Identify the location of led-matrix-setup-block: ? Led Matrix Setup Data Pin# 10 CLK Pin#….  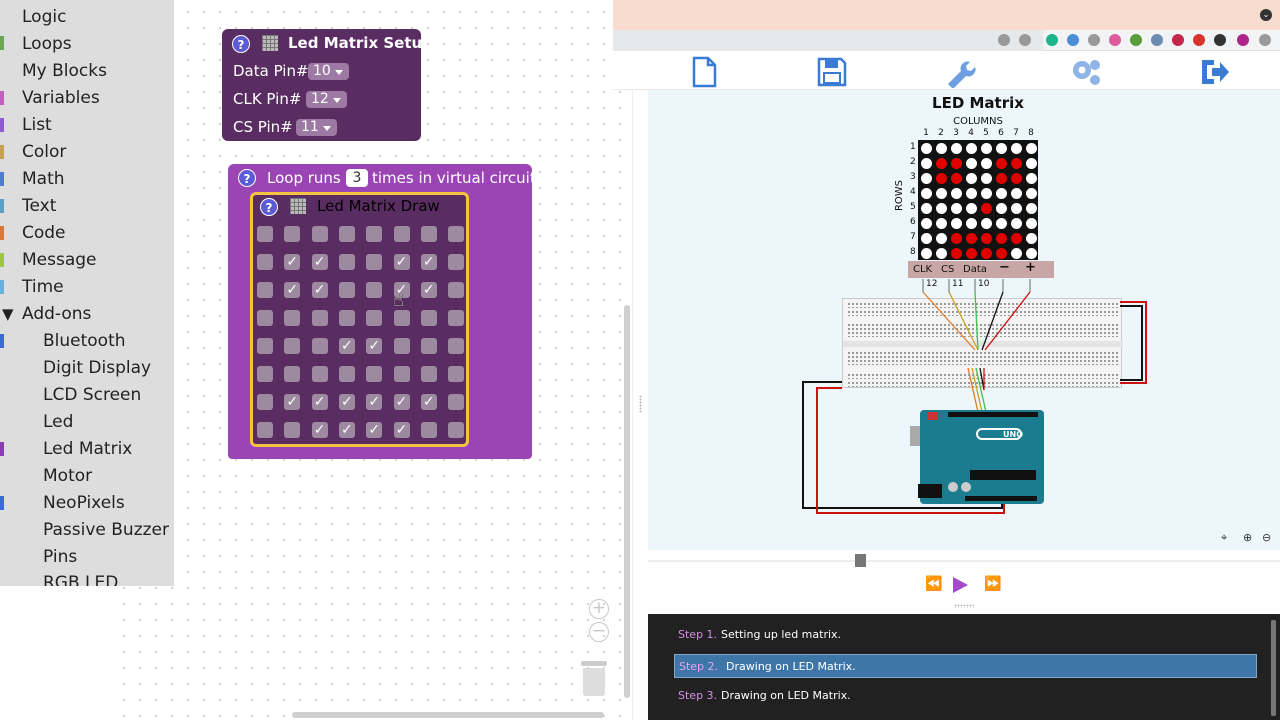
(327, 85).